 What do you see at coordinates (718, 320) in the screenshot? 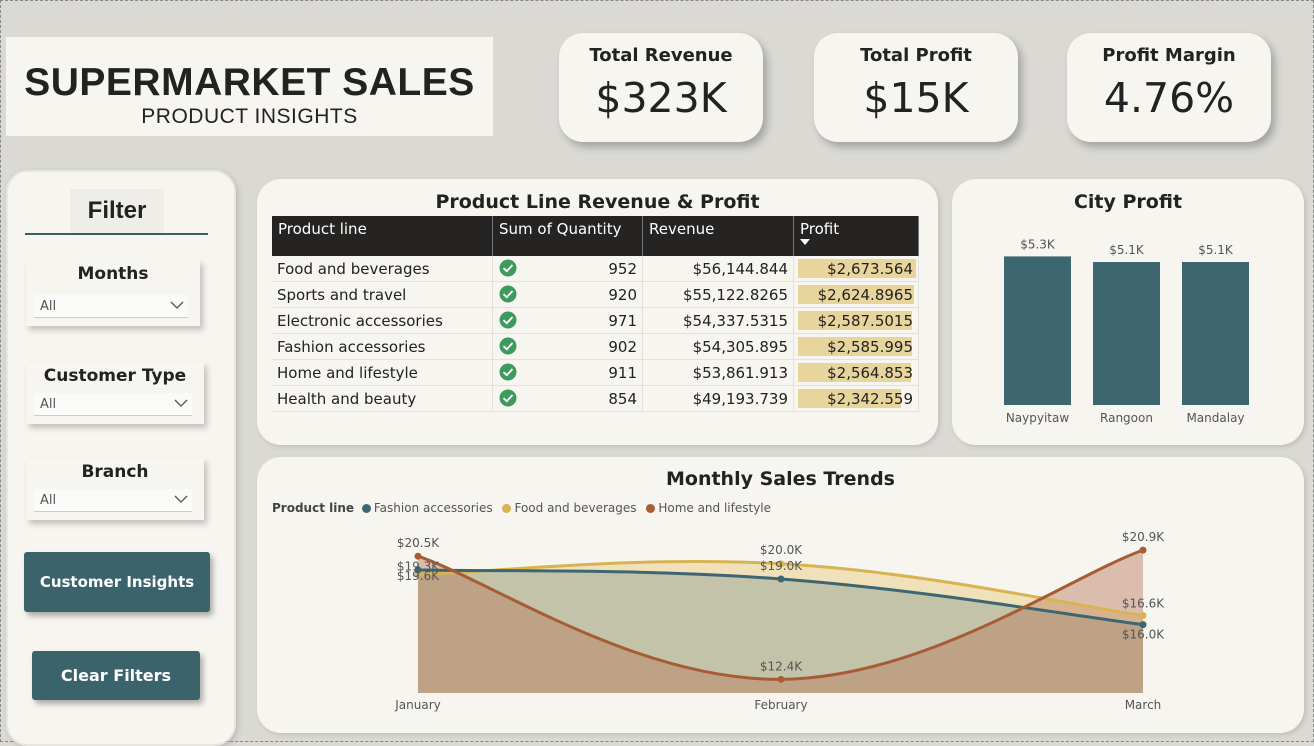
I see `cell-revenue: $54,337.5315` at bounding box center [718, 320].